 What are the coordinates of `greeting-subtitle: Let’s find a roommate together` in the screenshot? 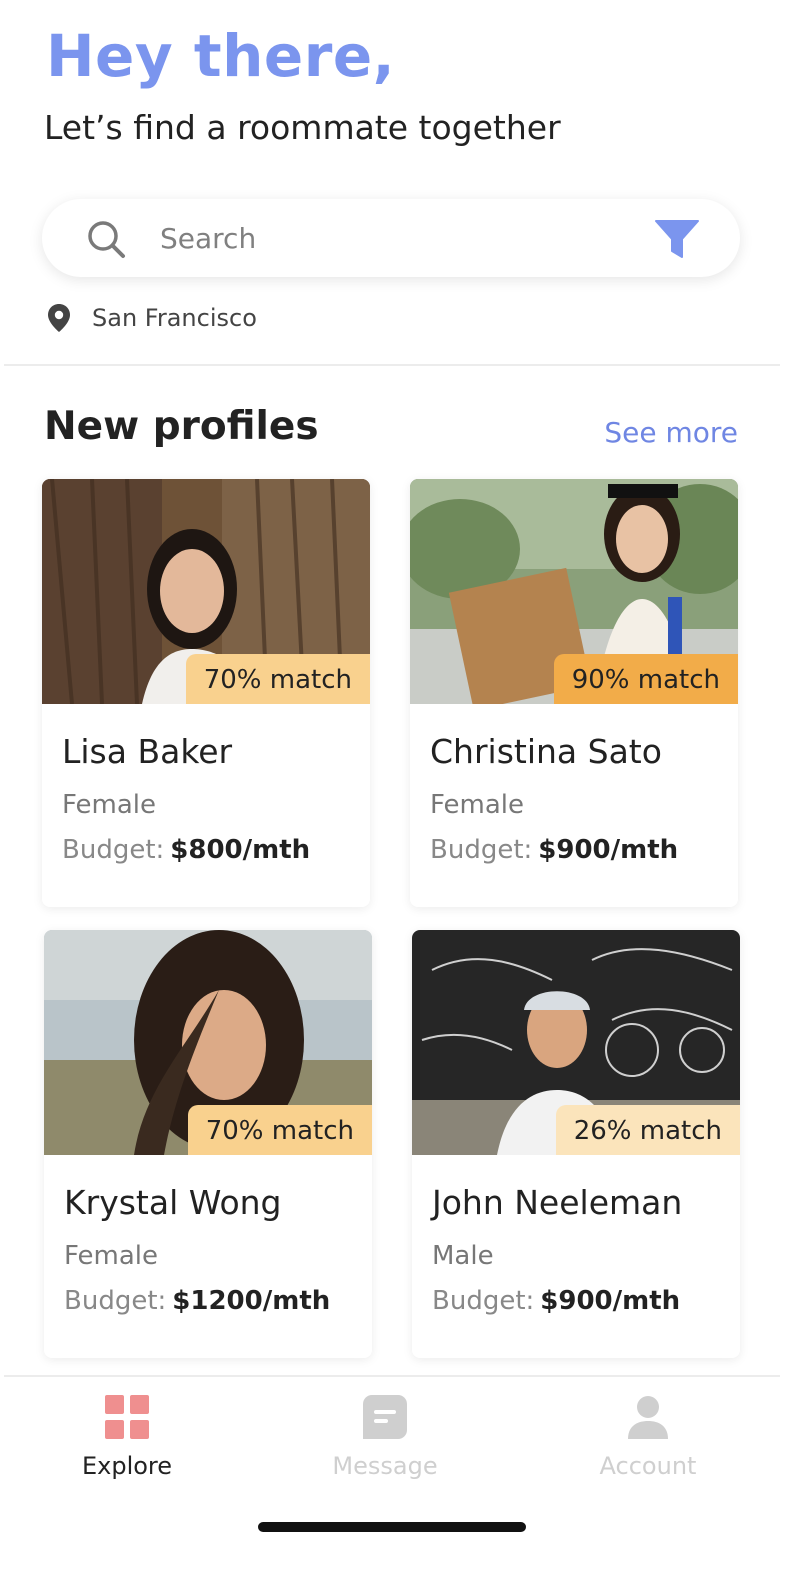 It's located at (302, 127).